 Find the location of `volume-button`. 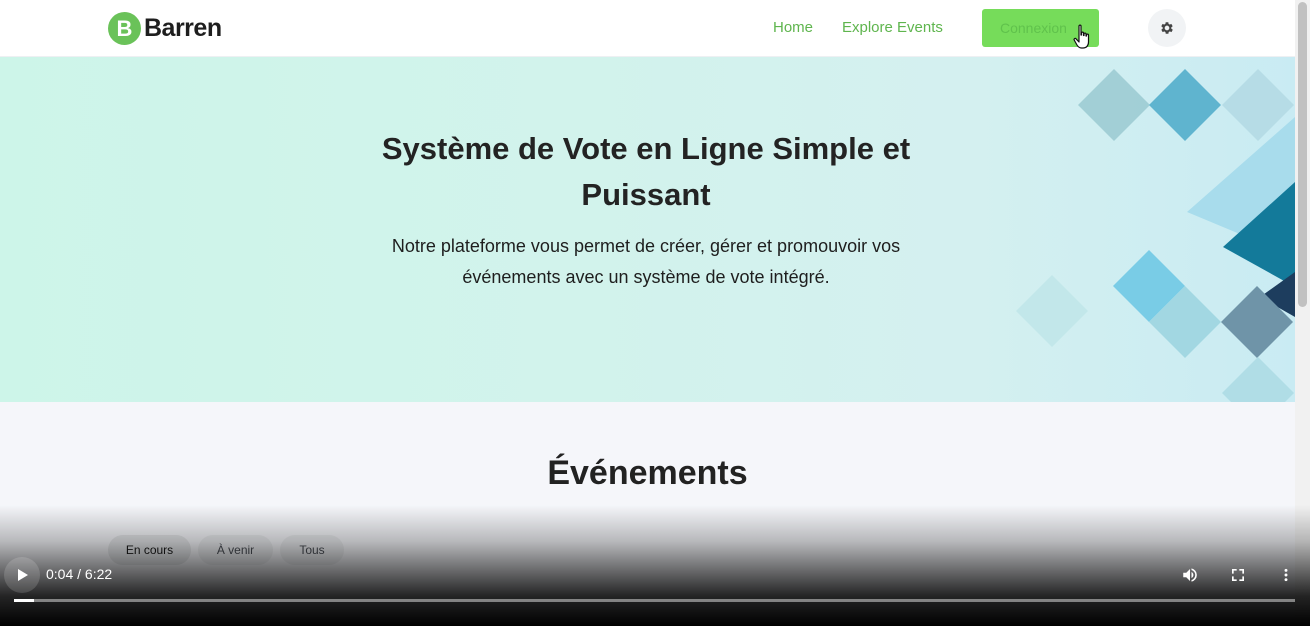

volume-button is located at coordinates (1190, 575).